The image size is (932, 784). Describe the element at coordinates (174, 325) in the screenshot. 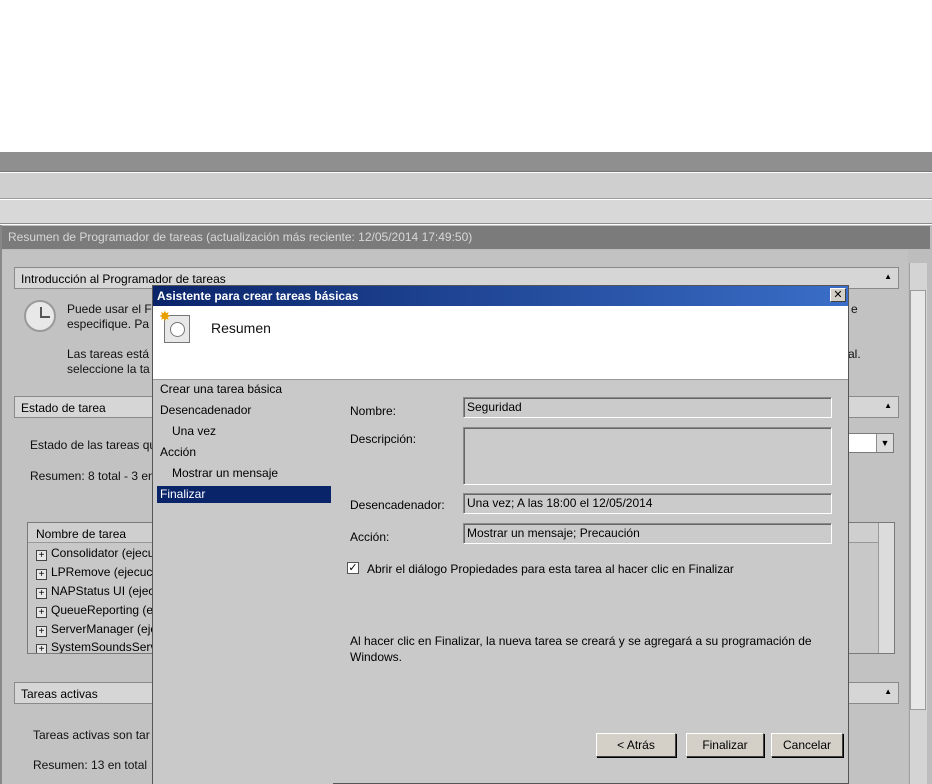

I see `wizard-clock-icon: ✸` at that location.